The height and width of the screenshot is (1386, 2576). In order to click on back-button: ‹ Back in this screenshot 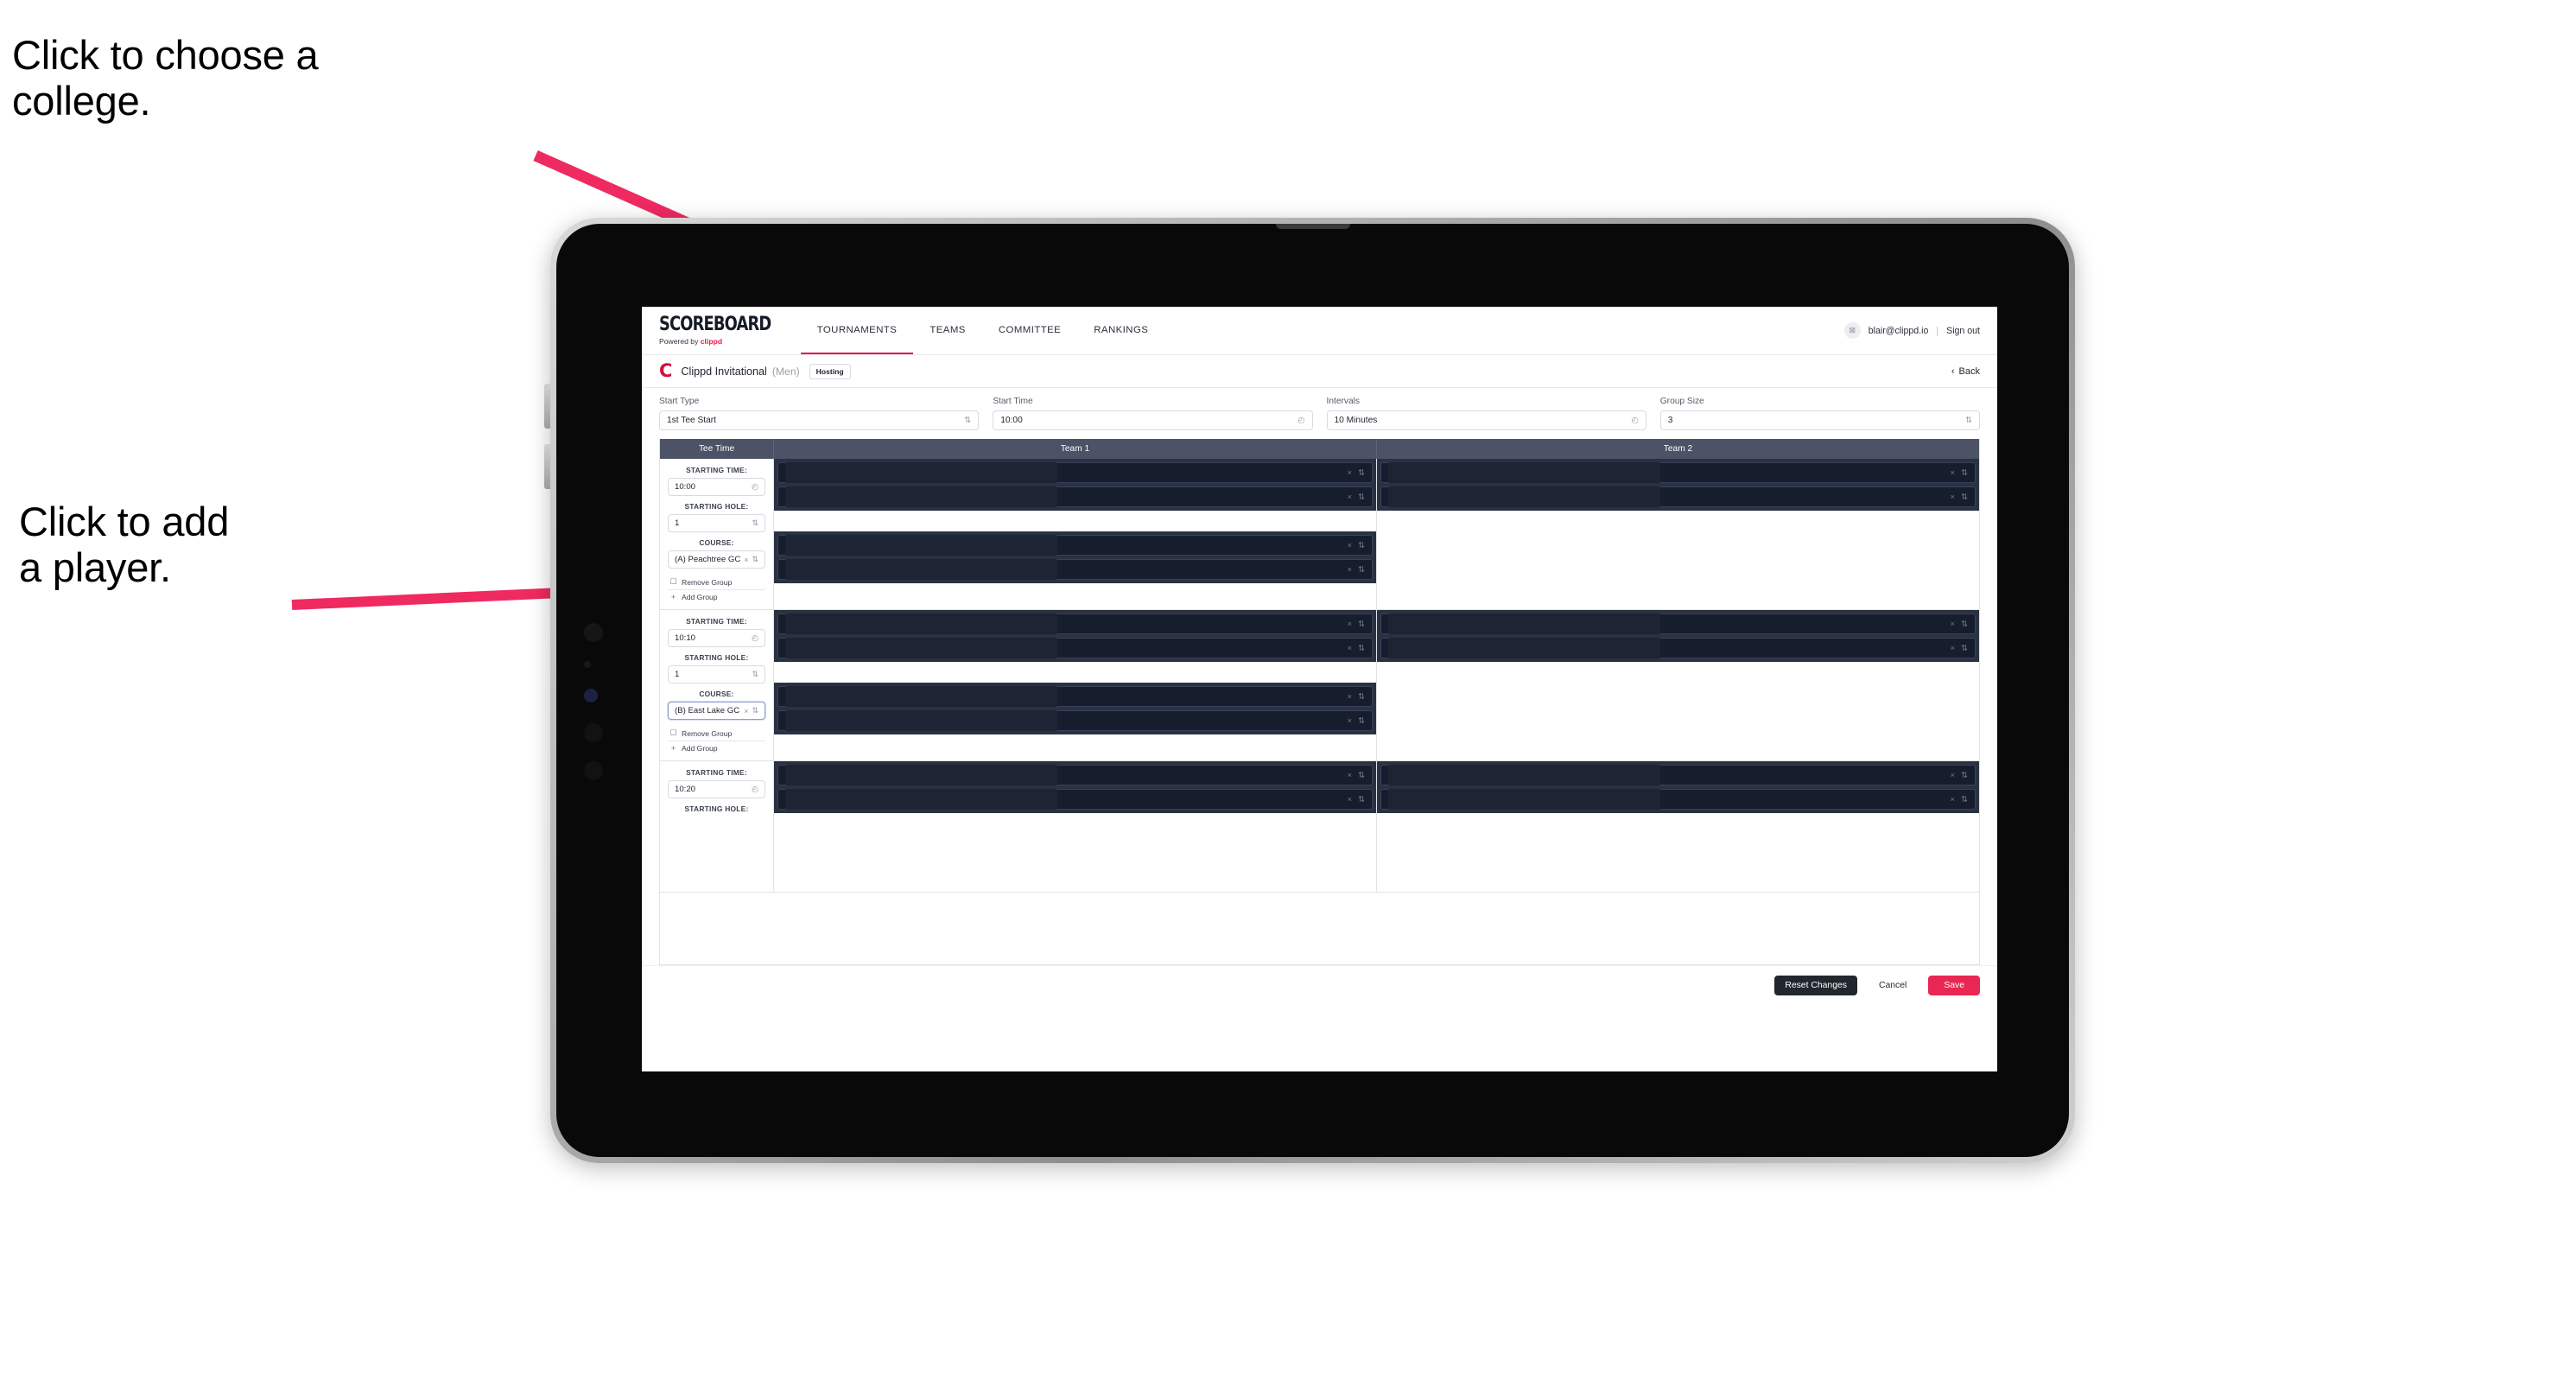, I will do `click(1965, 371)`.